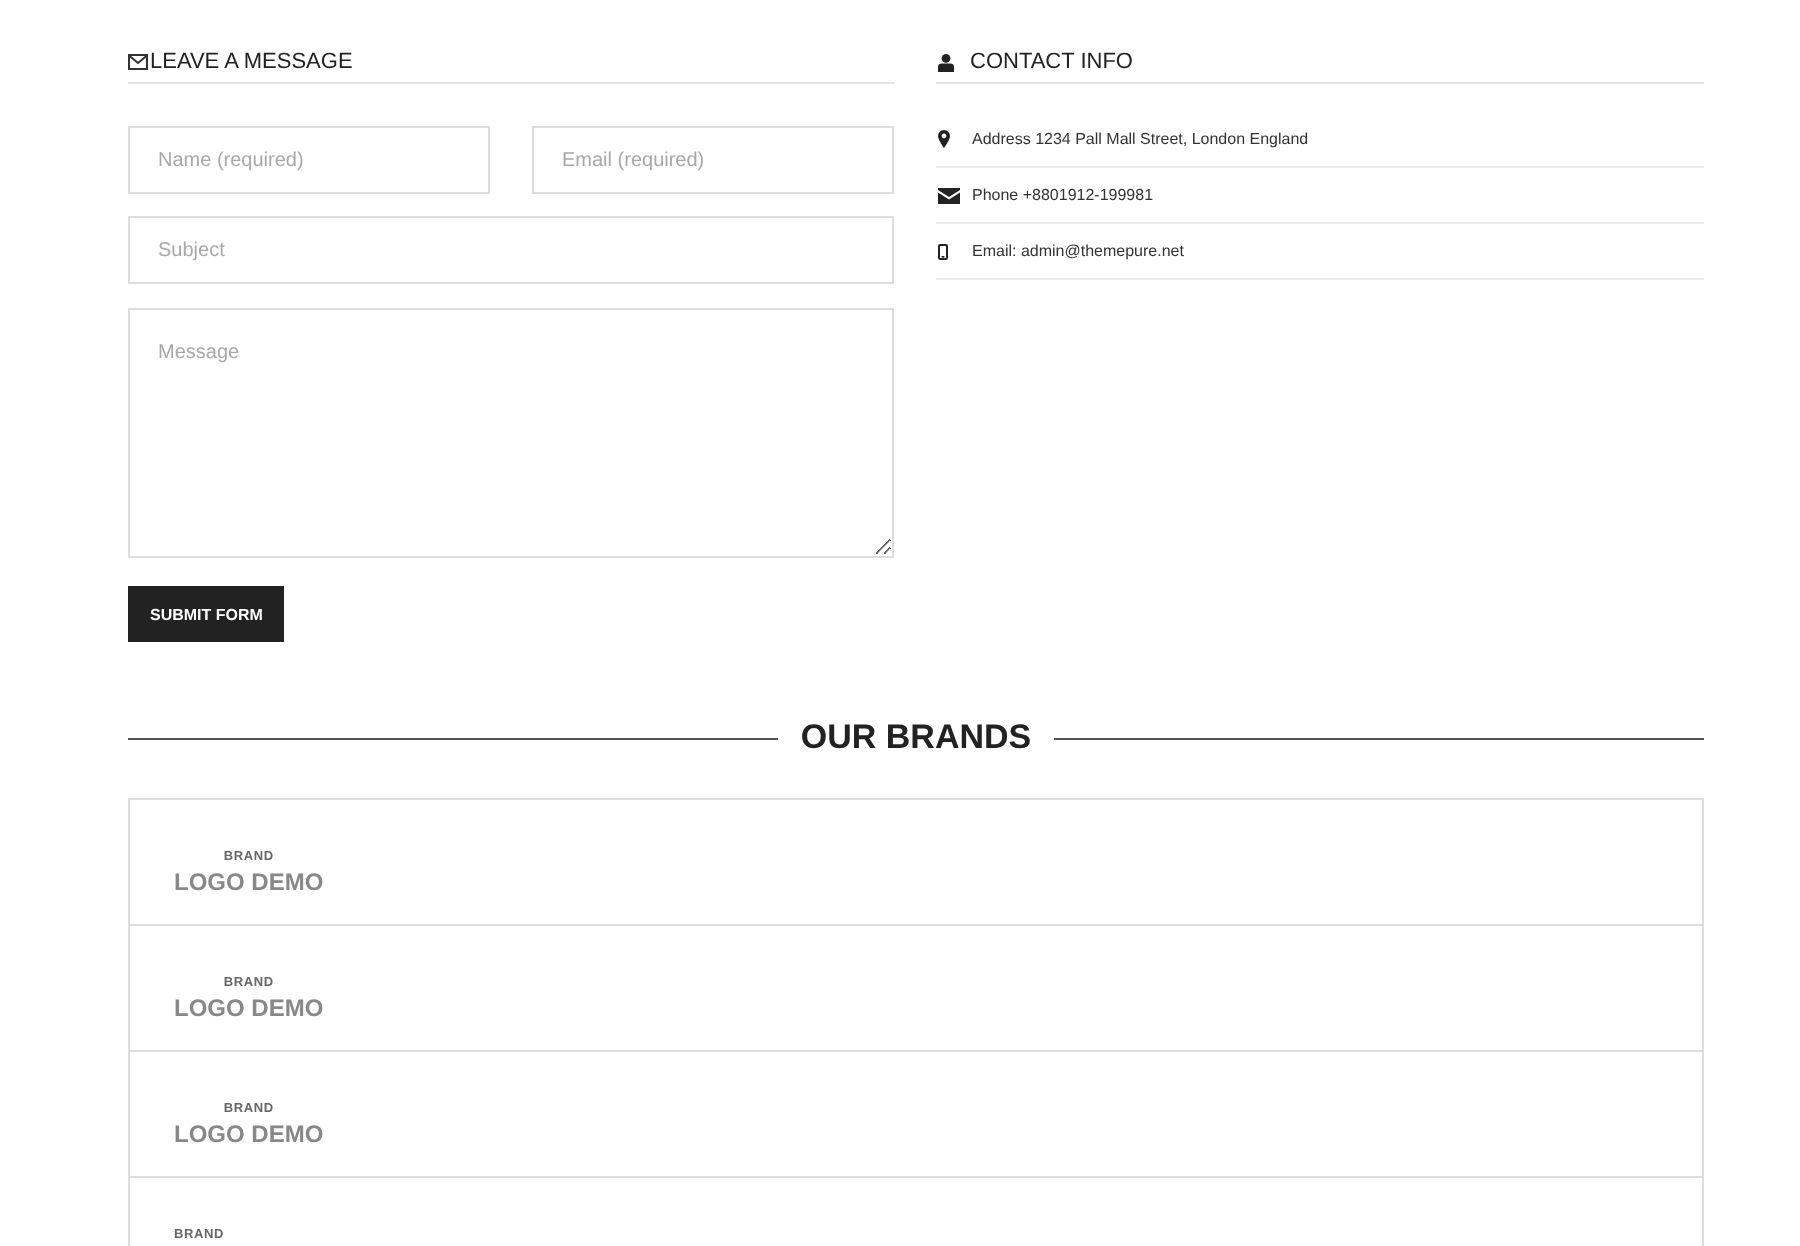  Describe the element at coordinates (1078, 251) in the screenshot. I see `contact-detail: Email: admin@themepure.net` at that location.